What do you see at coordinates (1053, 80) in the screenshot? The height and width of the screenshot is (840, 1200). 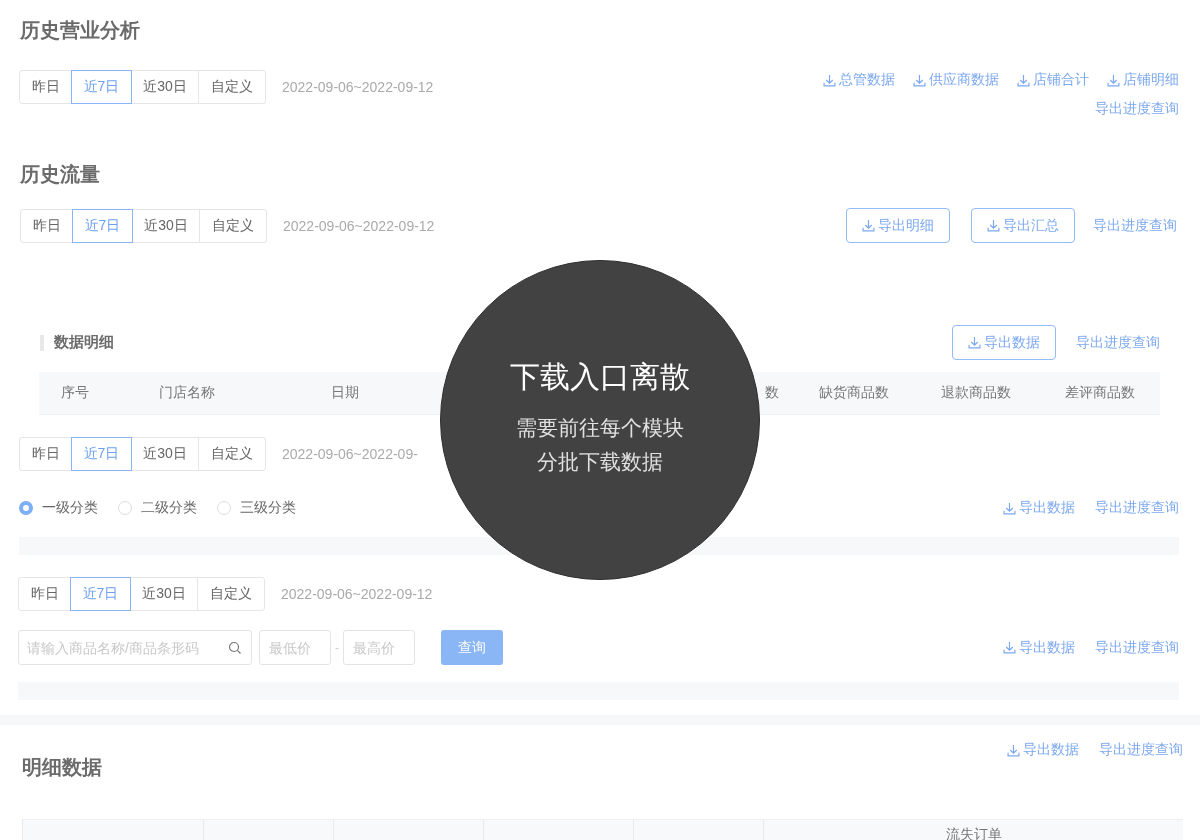 I see `export-link: 店铺合计` at bounding box center [1053, 80].